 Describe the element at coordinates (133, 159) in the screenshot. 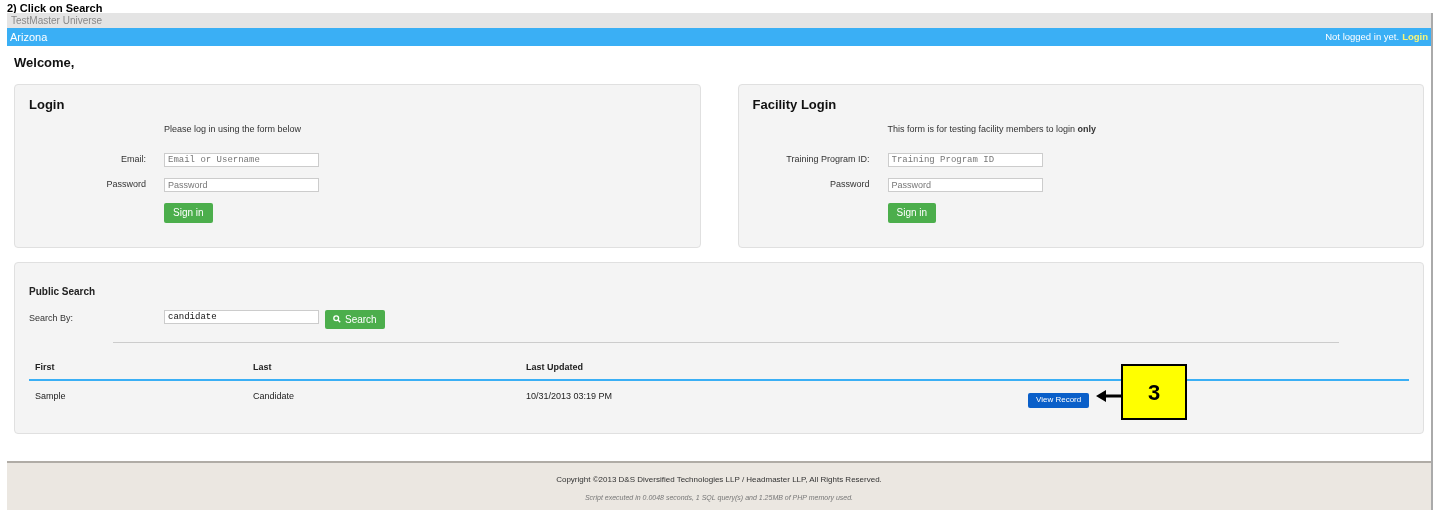

I see `field-label: Email:` at that location.